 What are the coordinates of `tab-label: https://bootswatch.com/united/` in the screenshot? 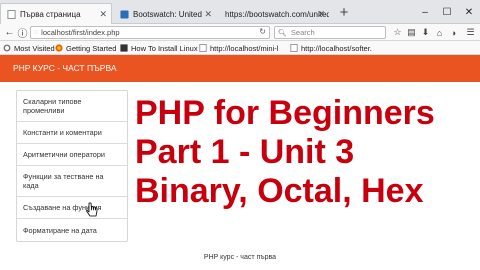 It's located at (277, 14).